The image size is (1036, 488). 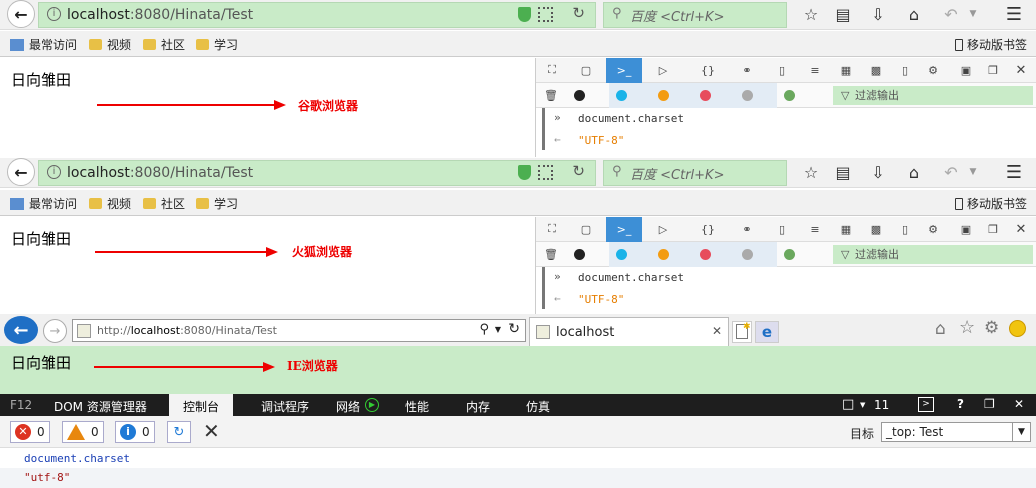 What do you see at coordinates (905, 70) in the screenshot?
I see `device-icon: ▯` at bounding box center [905, 70].